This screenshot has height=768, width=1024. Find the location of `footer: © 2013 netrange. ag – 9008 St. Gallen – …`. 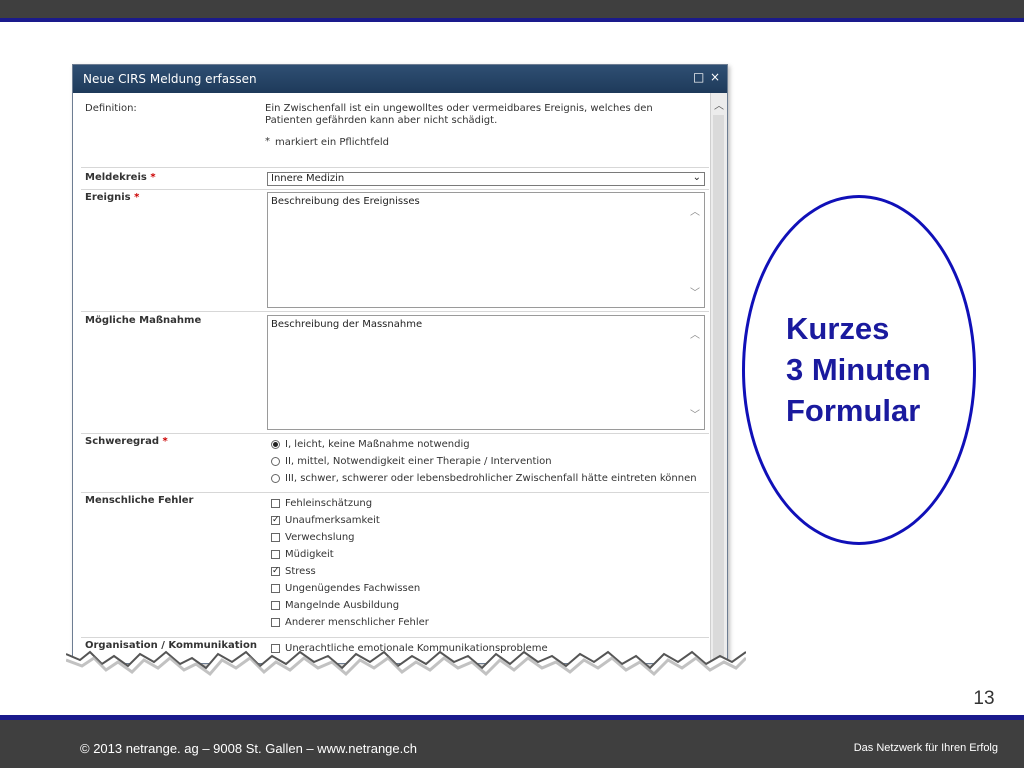

footer: © 2013 netrange. ag – 9008 St. Gallen – … is located at coordinates (512, 744).